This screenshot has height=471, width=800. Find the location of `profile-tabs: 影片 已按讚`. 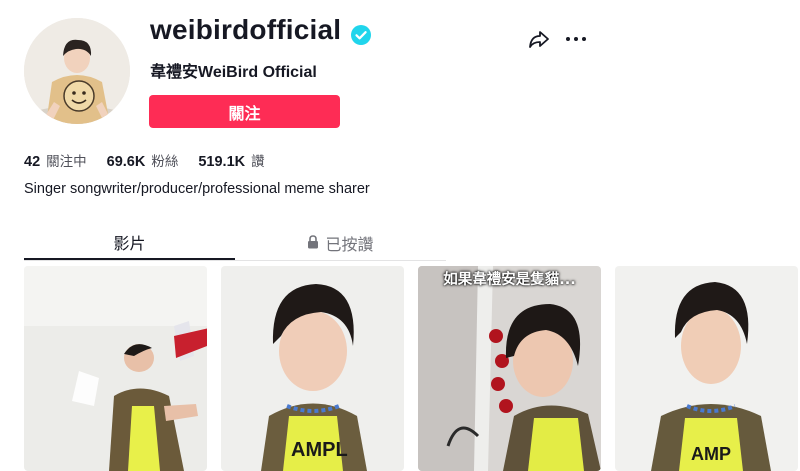

profile-tabs: 影片 已按讚 is located at coordinates (235, 243).